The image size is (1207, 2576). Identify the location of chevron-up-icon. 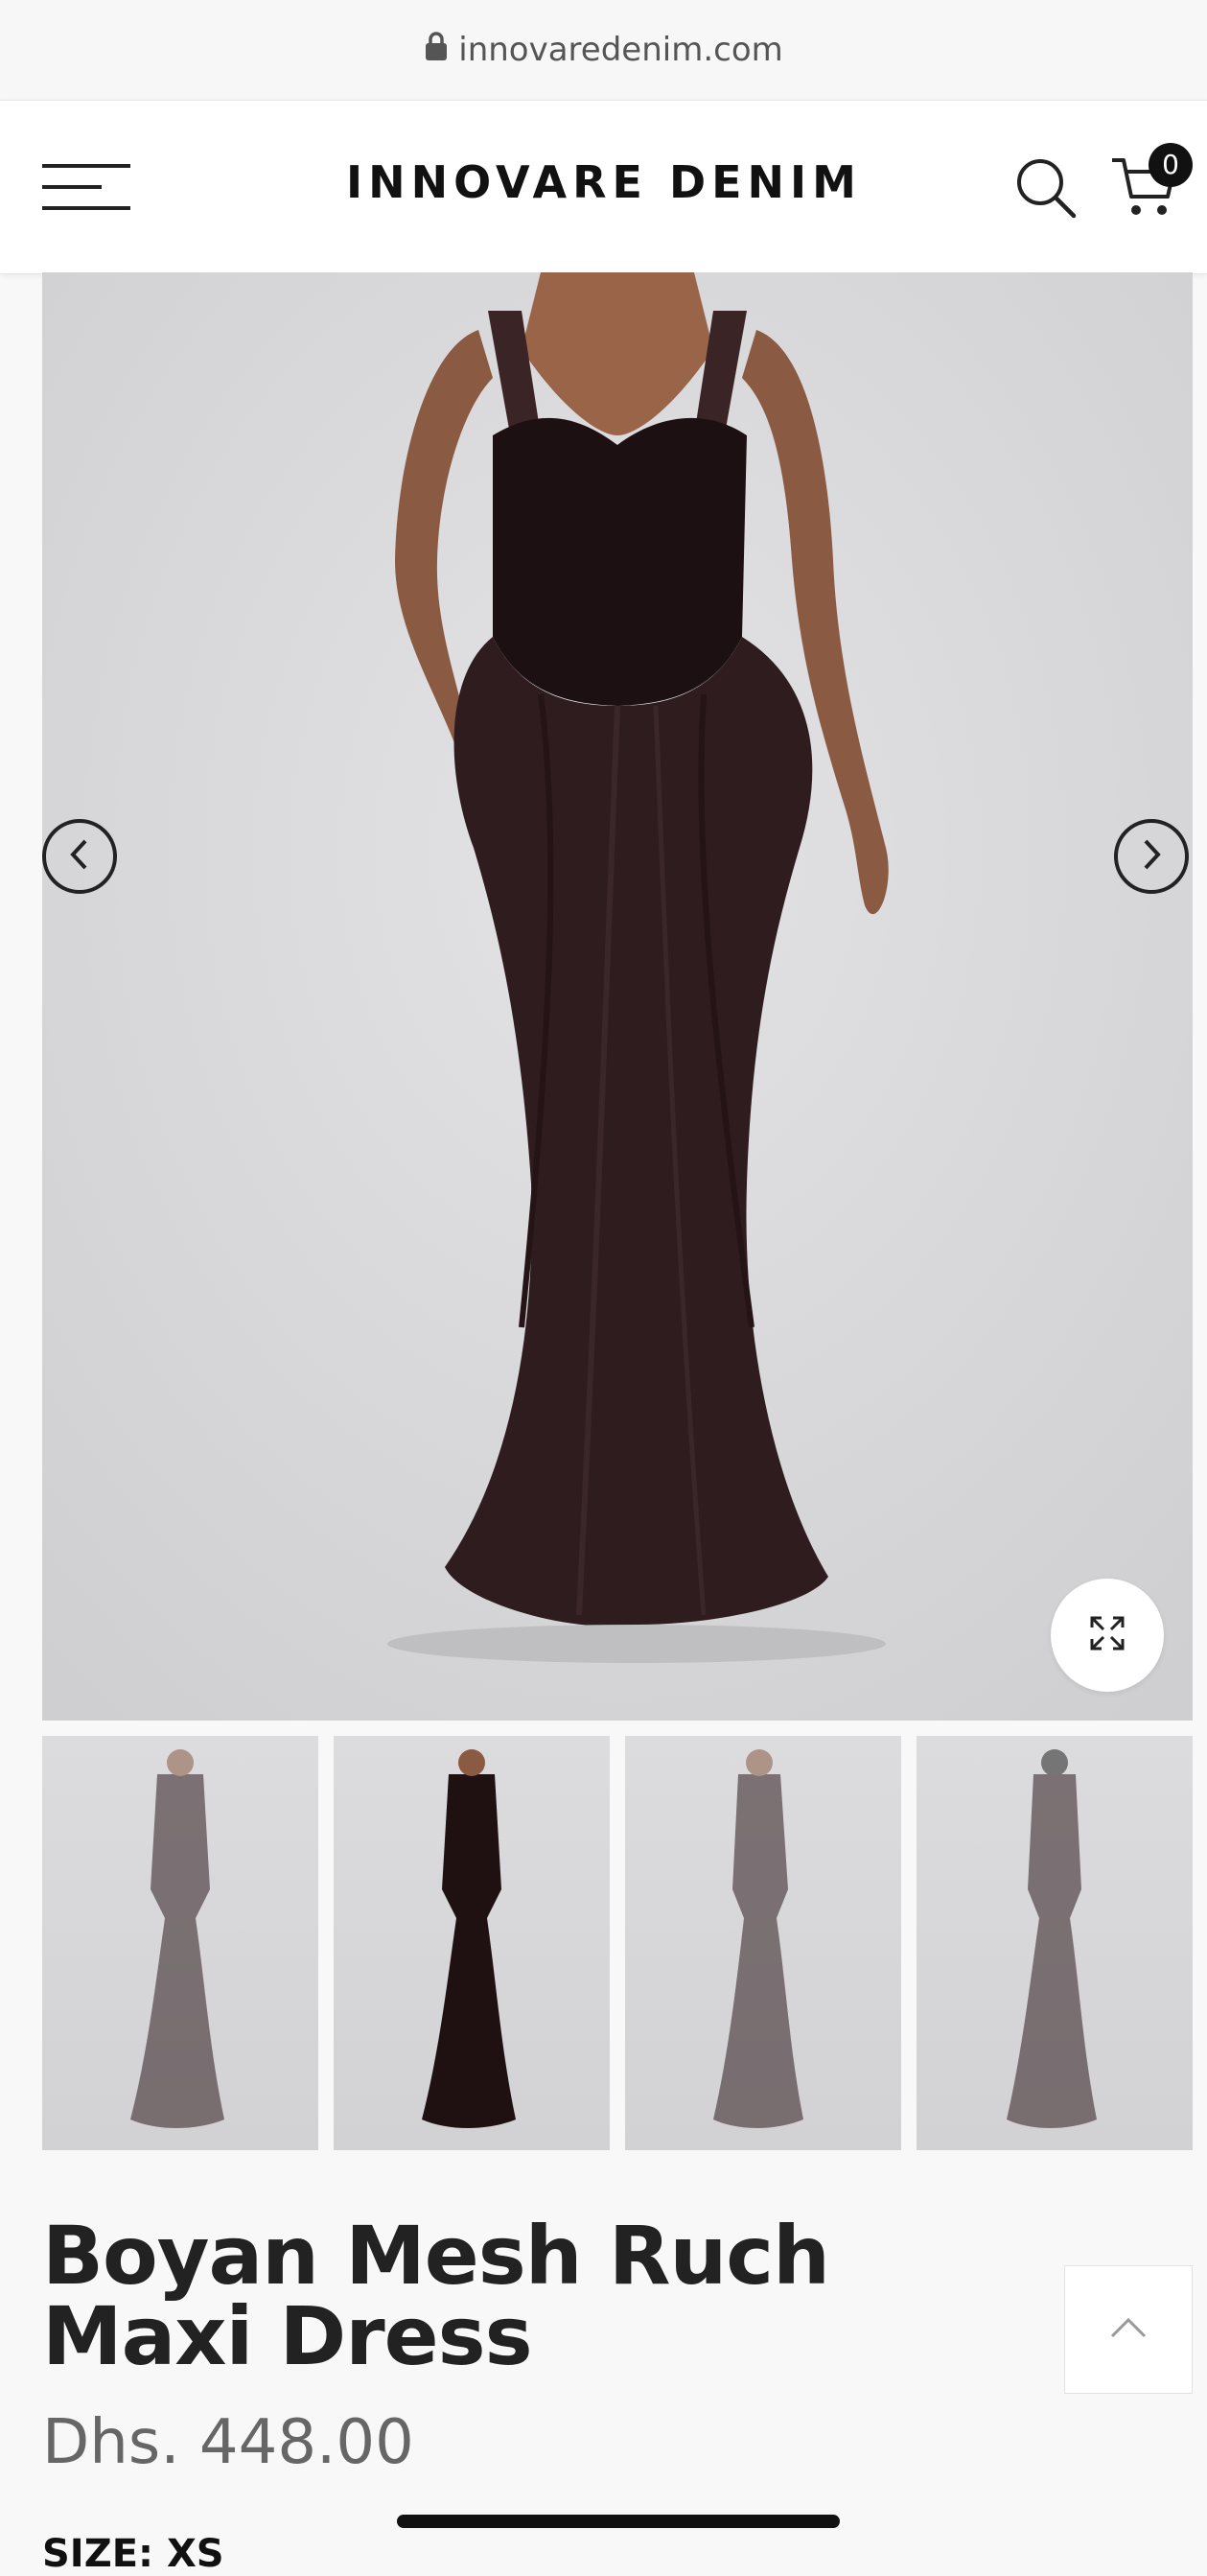
(1128, 2330).